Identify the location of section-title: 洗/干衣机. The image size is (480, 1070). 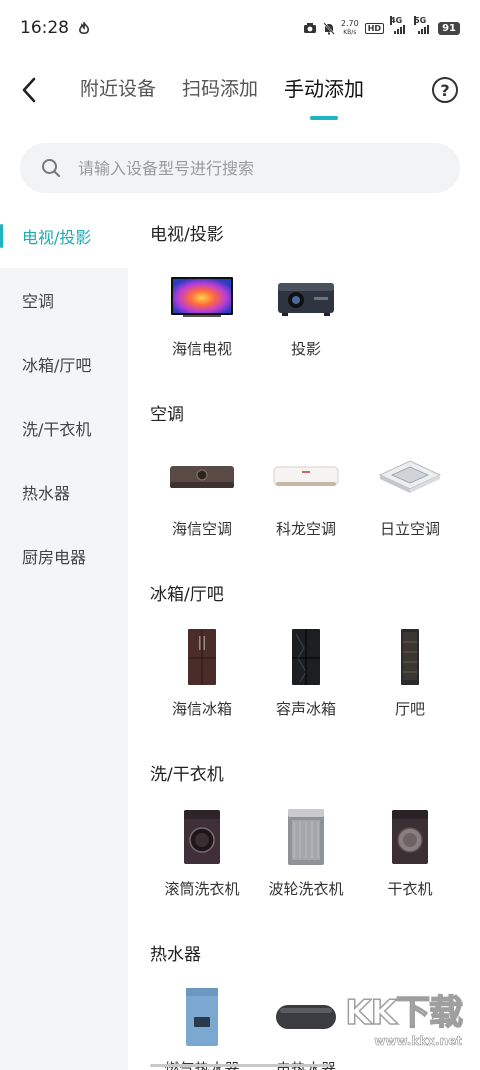
(187, 775).